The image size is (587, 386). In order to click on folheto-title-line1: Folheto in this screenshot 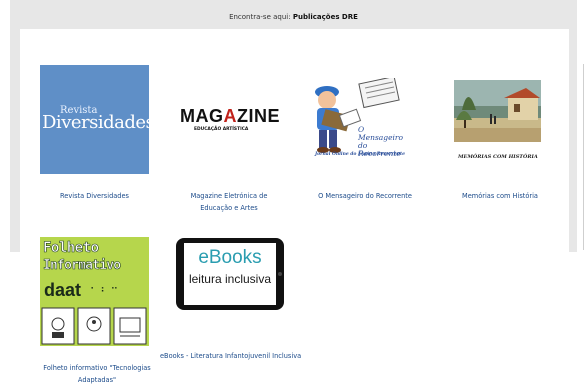, I will do `click(71, 248)`.